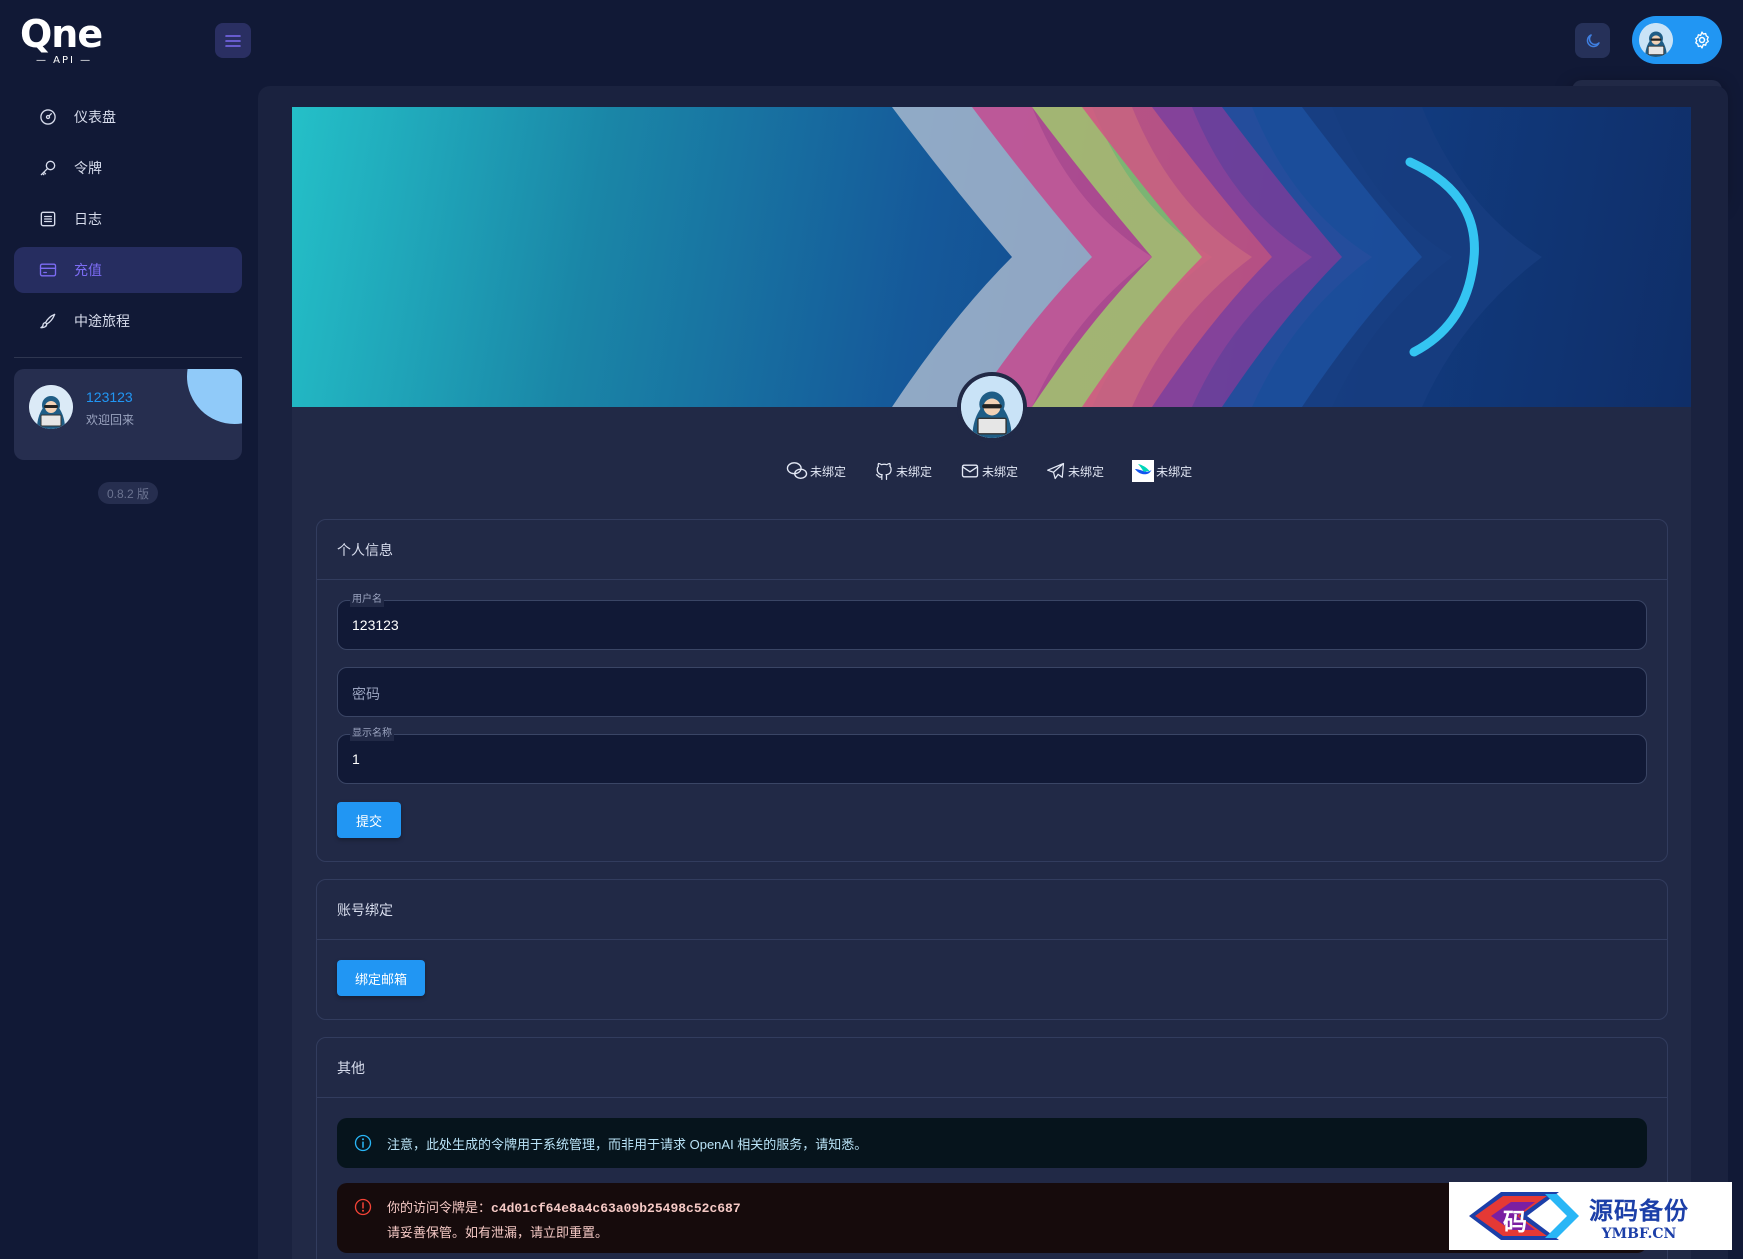  What do you see at coordinates (372, 734) in the screenshot?
I see `field-label: 显示名称` at bounding box center [372, 734].